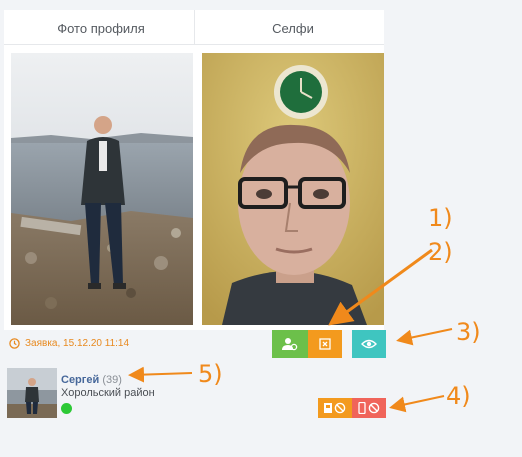 The height and width of the screenshot is (457, 522). I want to click on block-phone-button, so click(369, 408).